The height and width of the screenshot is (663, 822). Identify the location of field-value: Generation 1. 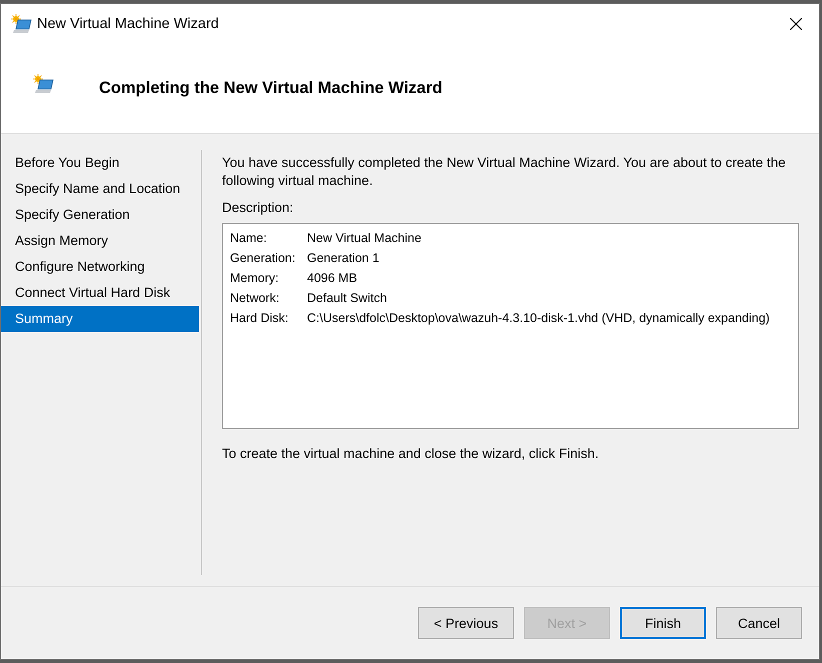
(343, 258).